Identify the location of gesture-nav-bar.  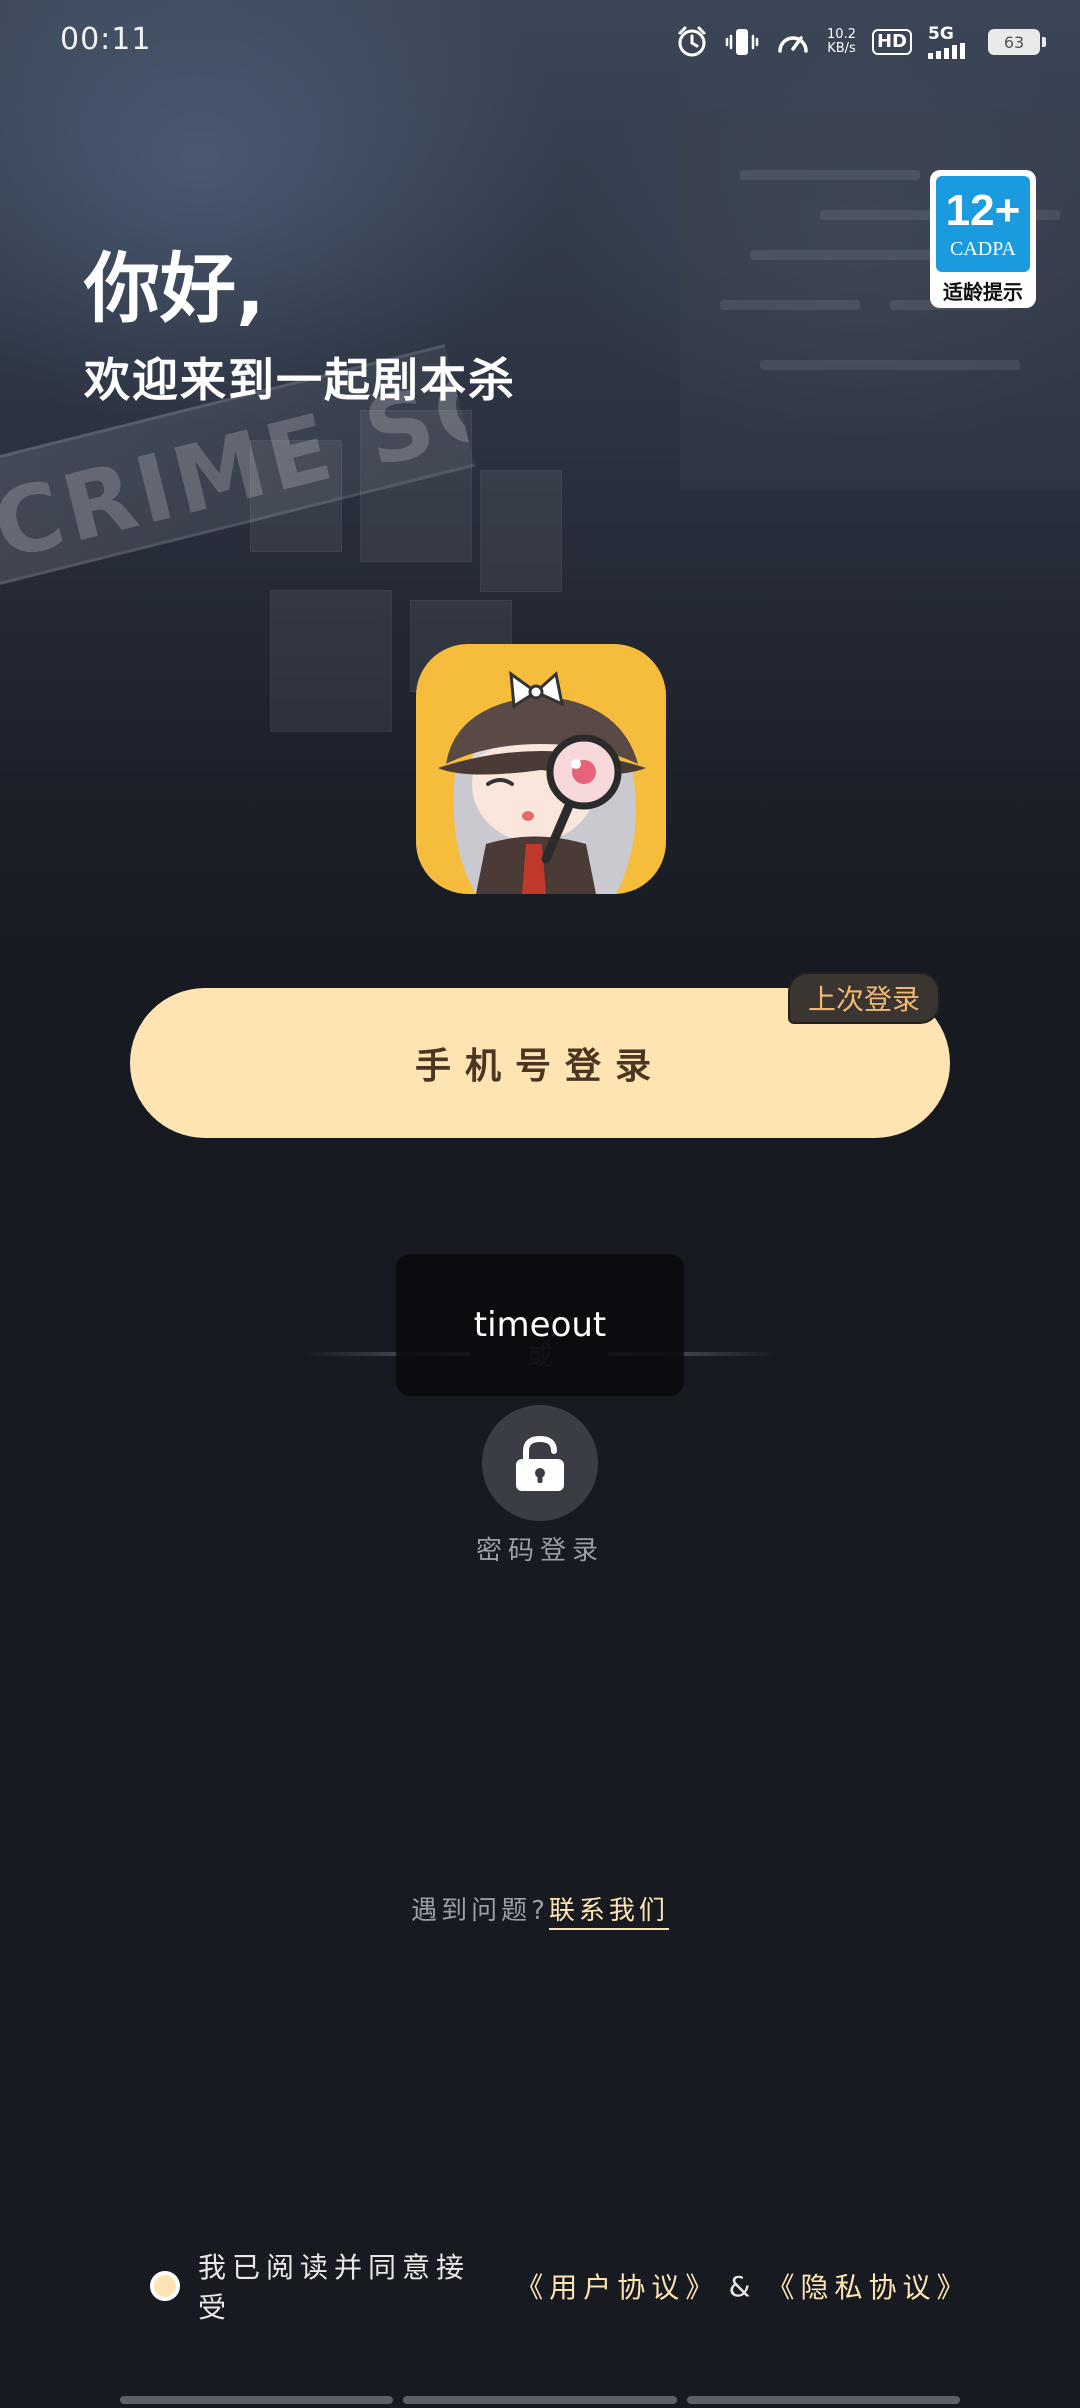
(540, 2400).